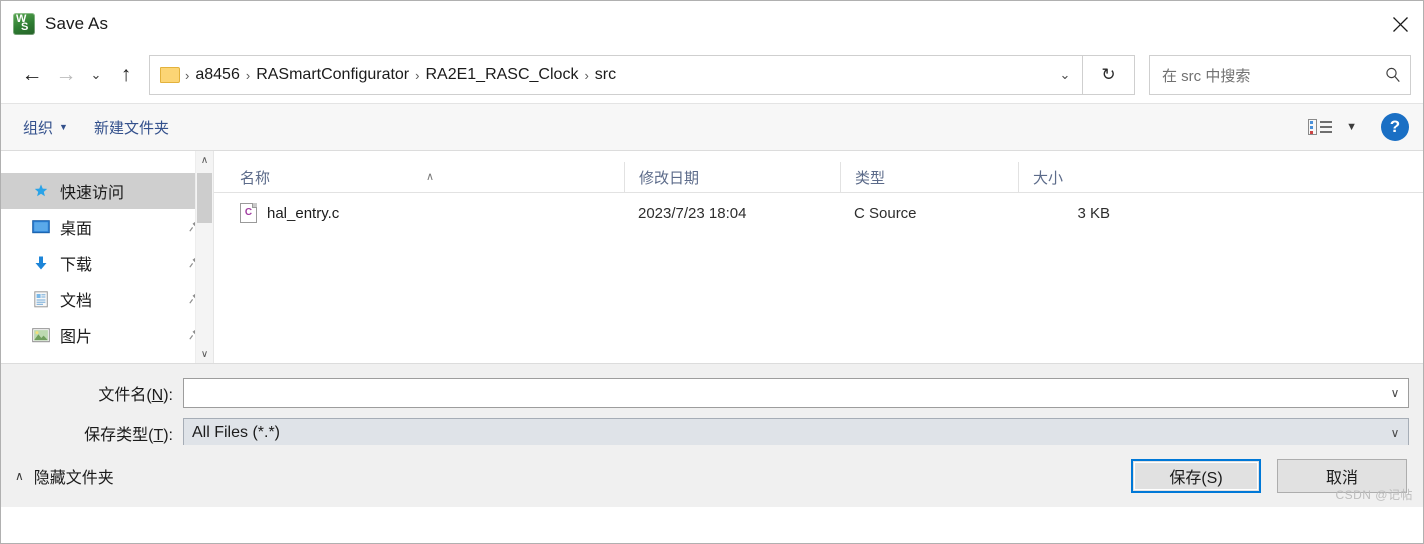  I want to click on navigation-sidebar: 快速访问 桌面 下载 文档 图片 ∧ ∨, so click(107, 257).